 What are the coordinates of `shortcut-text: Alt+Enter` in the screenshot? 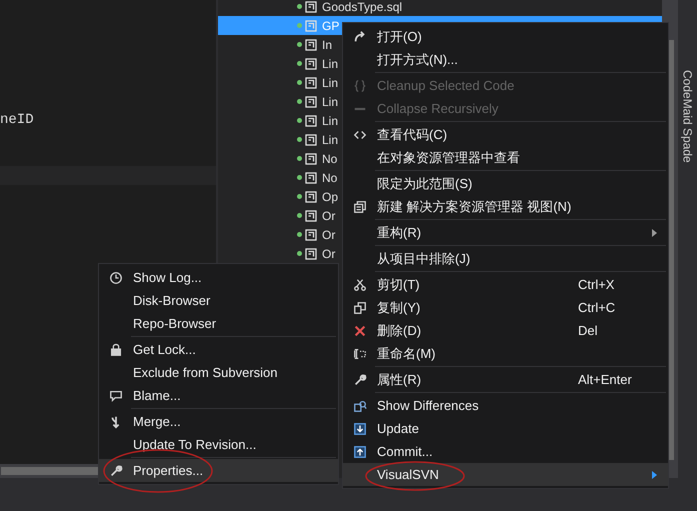 It's located at (605, 379).